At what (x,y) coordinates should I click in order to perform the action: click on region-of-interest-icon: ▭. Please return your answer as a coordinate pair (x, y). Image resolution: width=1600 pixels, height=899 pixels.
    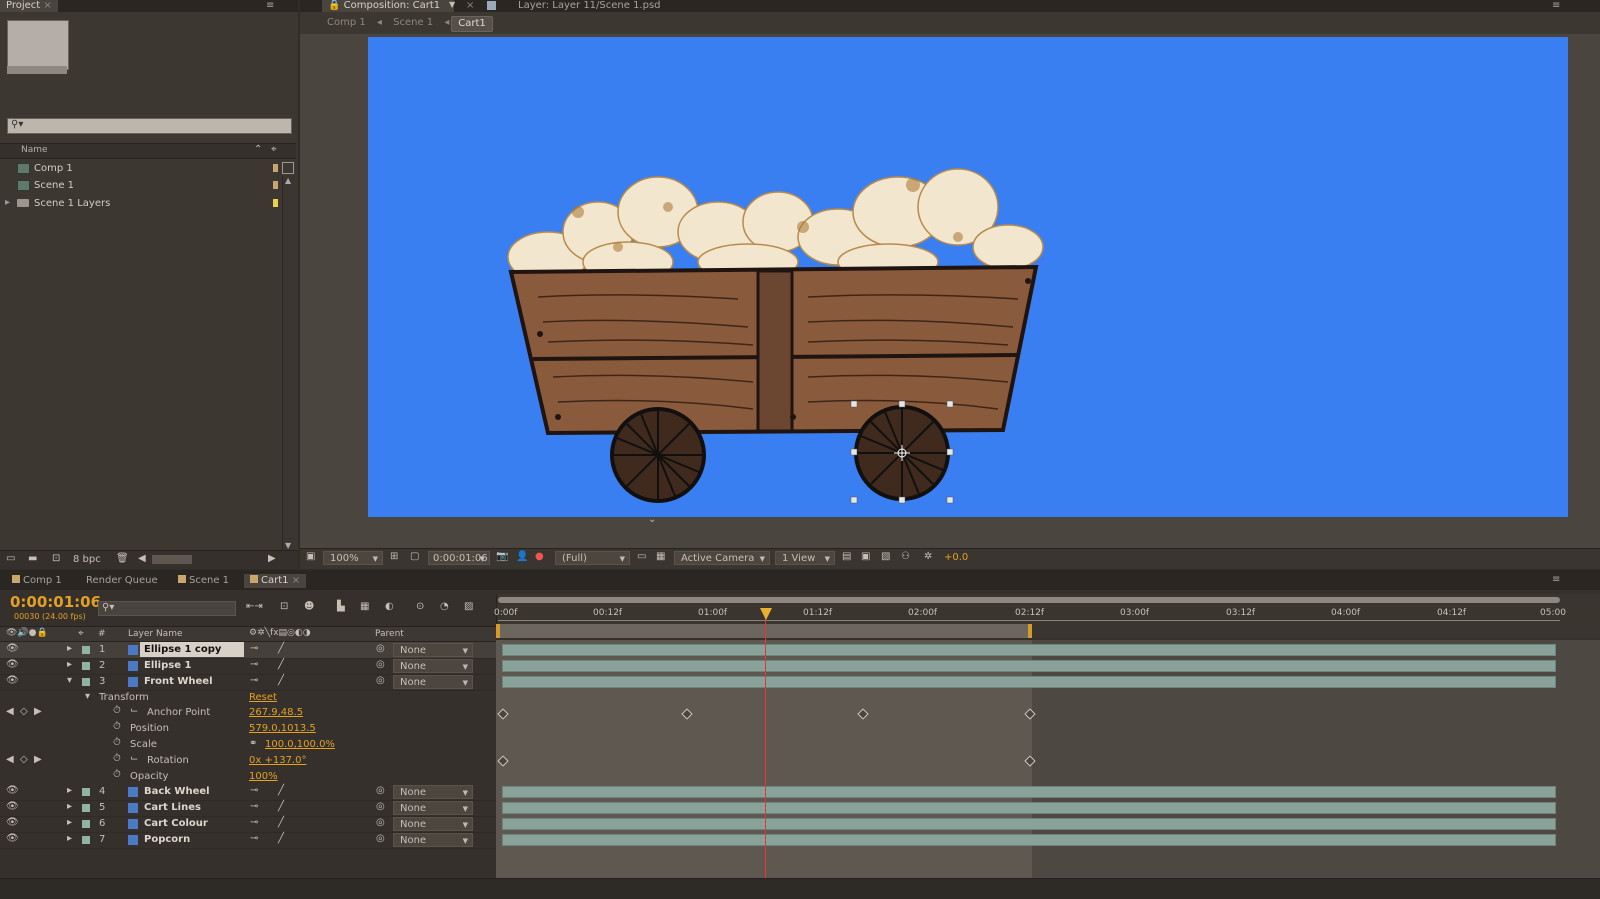
    Looking at the image, I should click on (641, 556).